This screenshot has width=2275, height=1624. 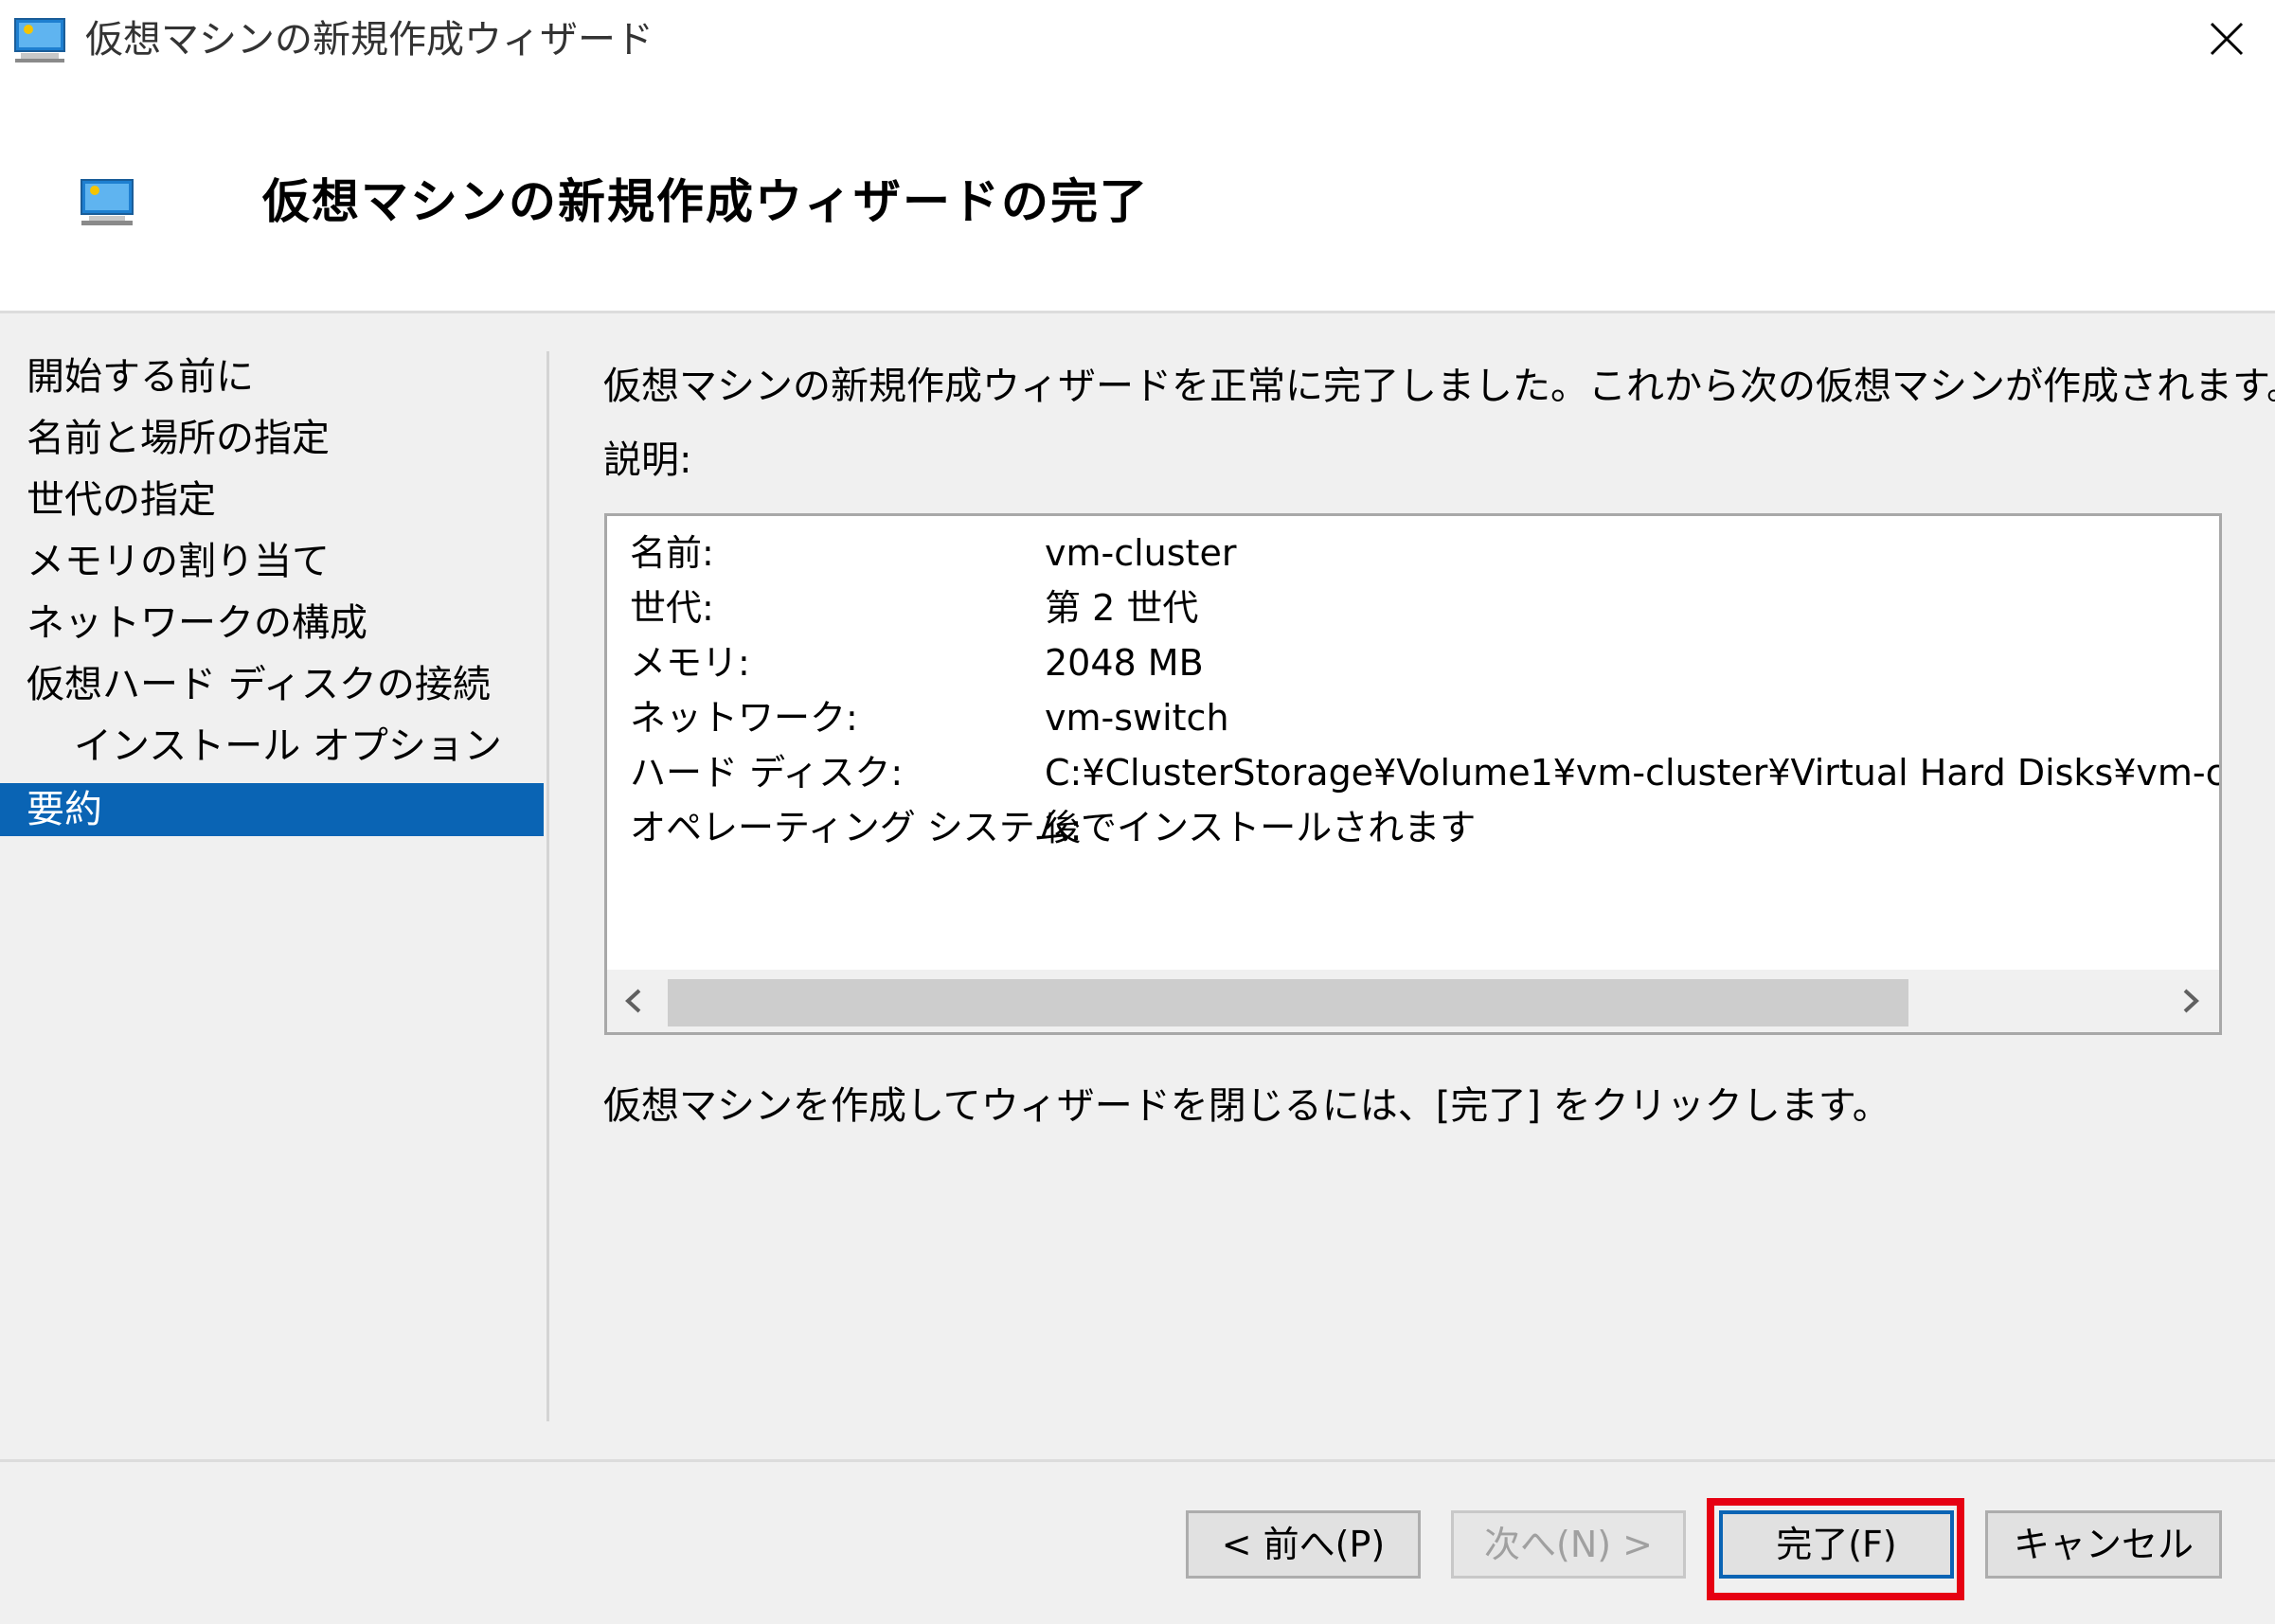 I want to click on window-title: 仮想マシンの新規作成ウィザード, so click(x=369, y=40).